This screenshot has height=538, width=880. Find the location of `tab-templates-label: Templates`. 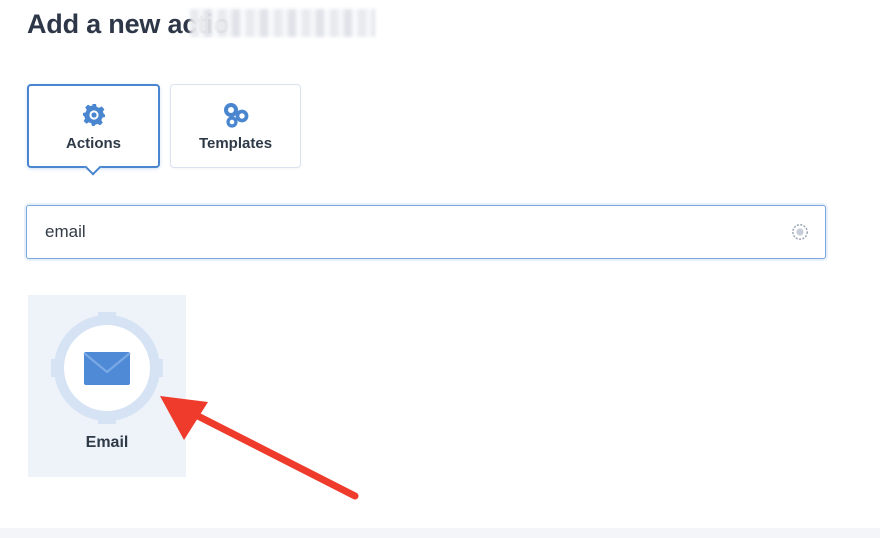

tab-templates-label: Templates is located at coordinates (235, 143).